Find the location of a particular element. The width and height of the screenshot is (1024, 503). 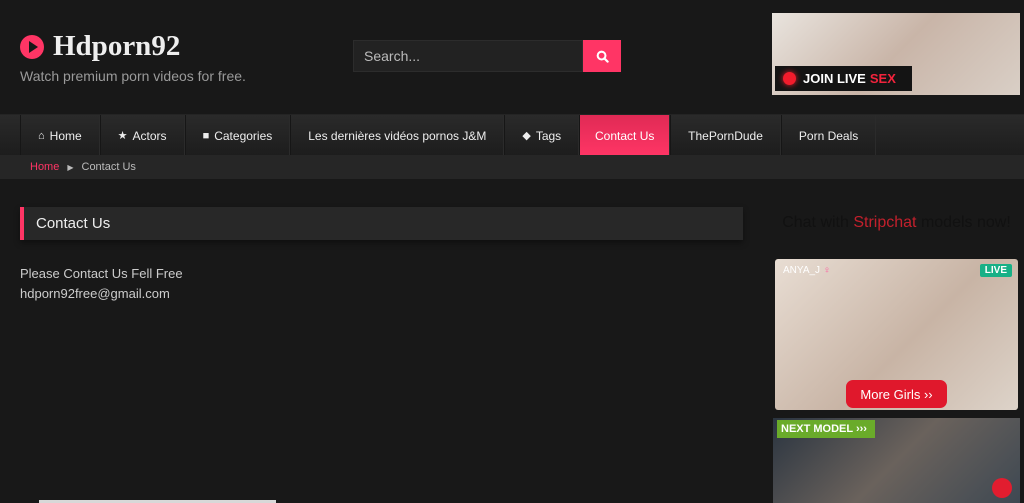

nav-item-latest-videos: Les dernières vidéos pornos J&M is located at coordinates (397, 135).